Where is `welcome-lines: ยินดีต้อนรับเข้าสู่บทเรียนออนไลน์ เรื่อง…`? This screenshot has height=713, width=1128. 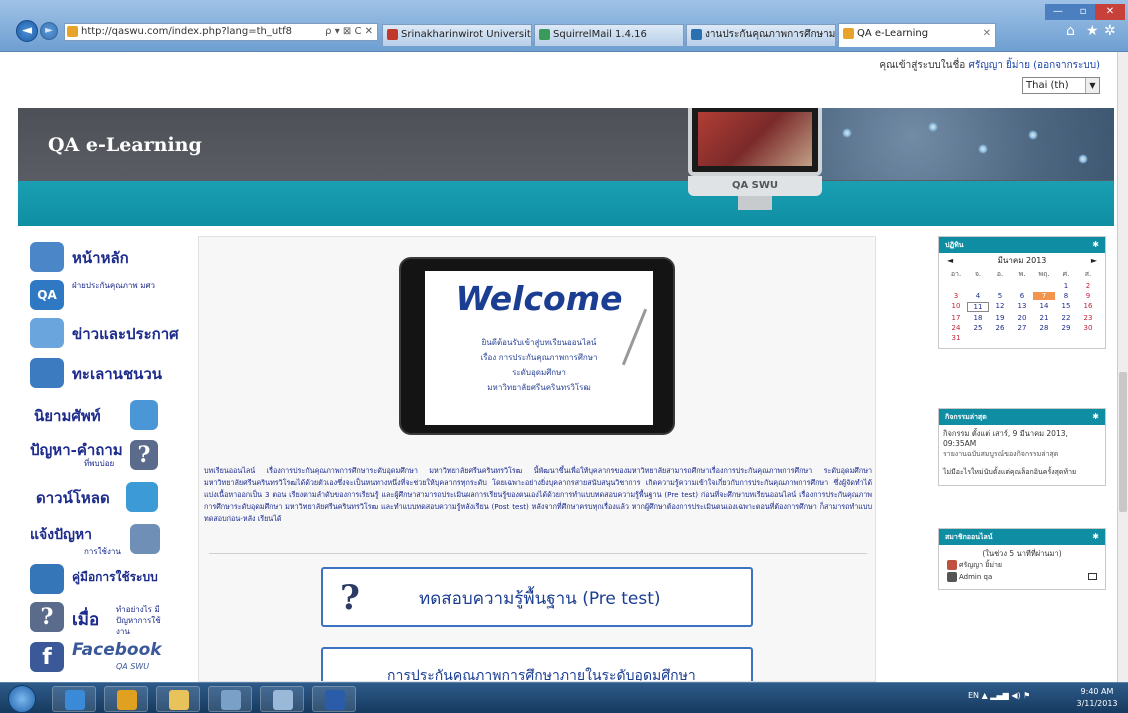 welcome-lines: ยินดีต้อนรับเข้าสู่บทเรียนออนไลน์ เรื่อง… is located at coordinates (539, 365).